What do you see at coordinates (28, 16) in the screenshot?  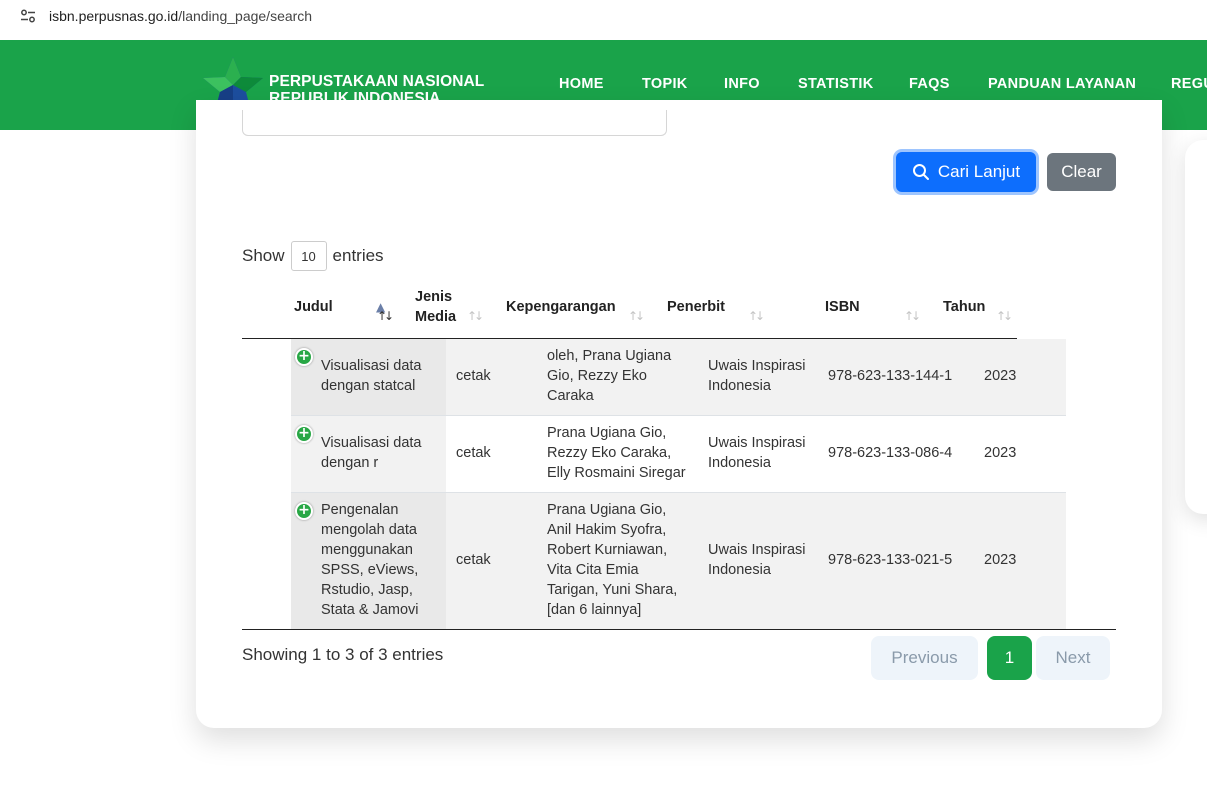 I see `site-settings-icon` at bounding box center [28, 16].